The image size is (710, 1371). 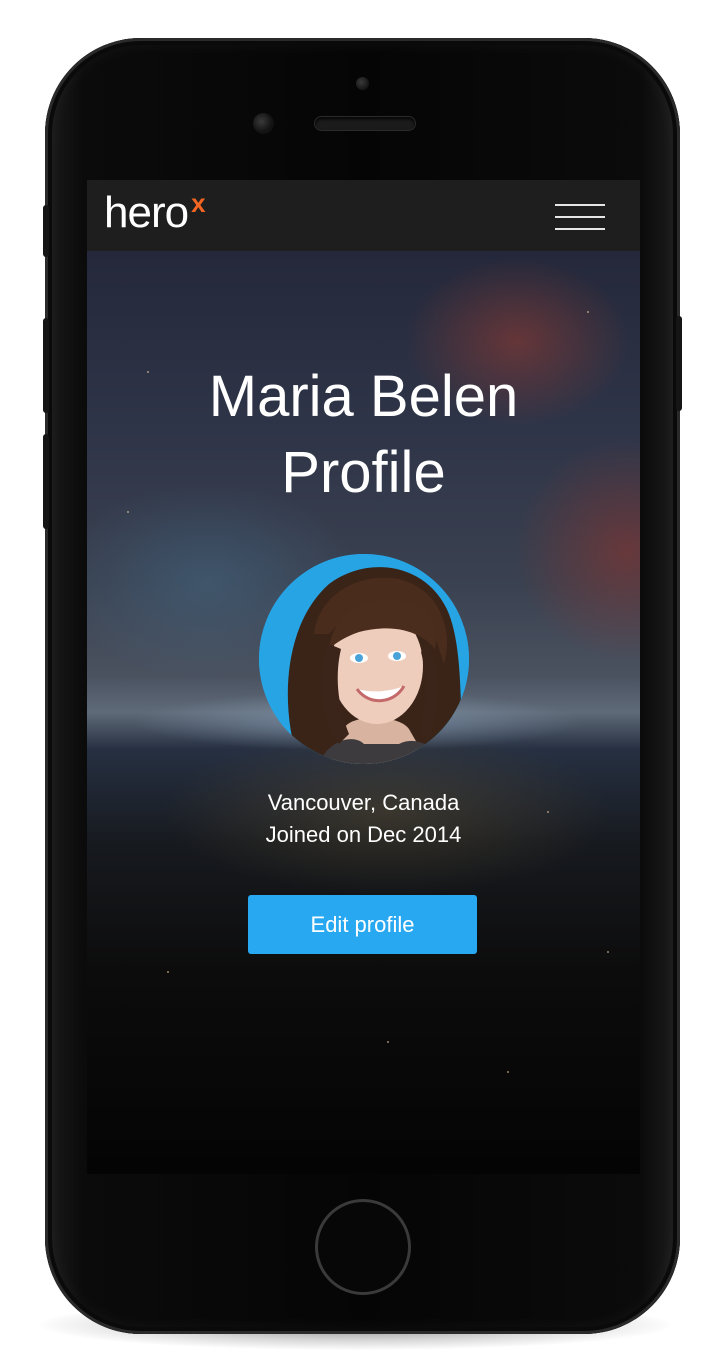 What do you see at coordinates (362, 83) in the screenshot?
I see `proximity-sensor` at bounding box center [362, 83].